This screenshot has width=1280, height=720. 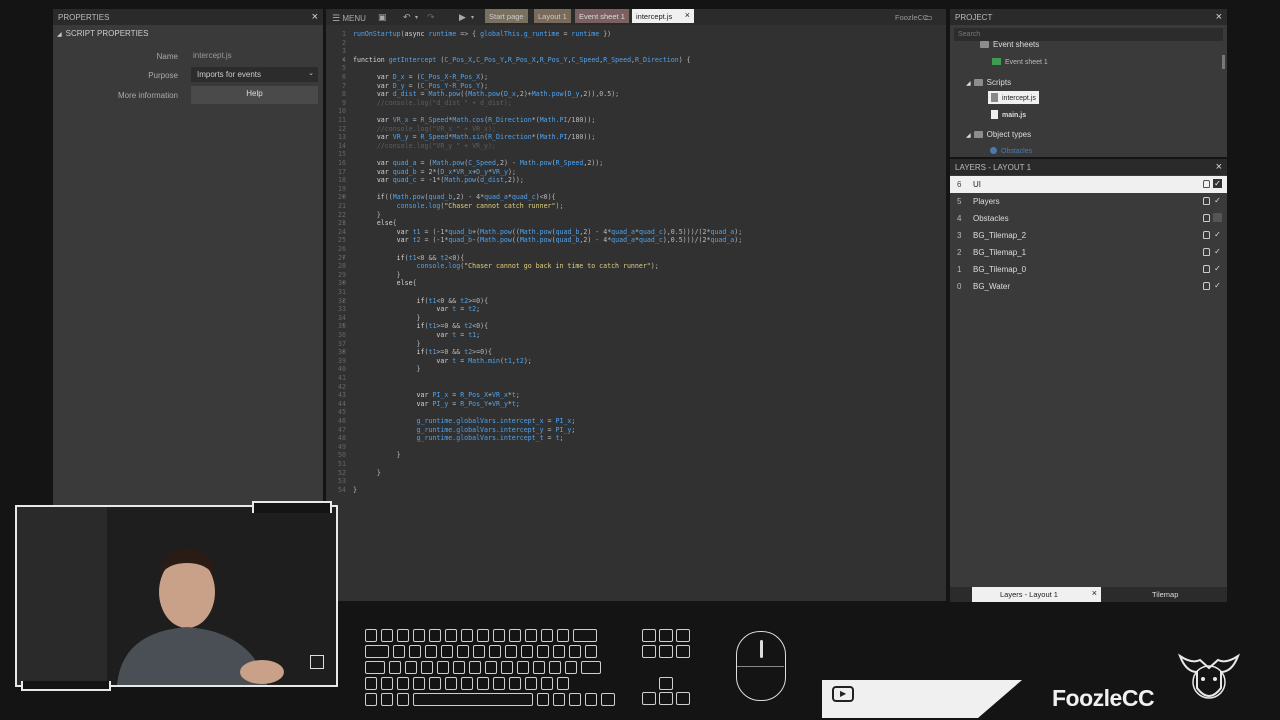 I want to click on code-line: if(t1<0 && t2<0){, so click(x=409, y=258).